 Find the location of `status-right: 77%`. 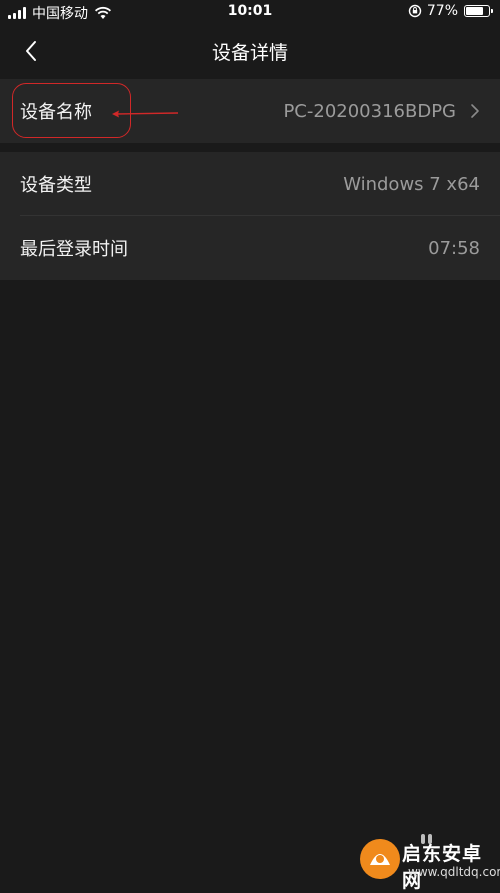

status-right: 77% is located at coordinates (450, 11).